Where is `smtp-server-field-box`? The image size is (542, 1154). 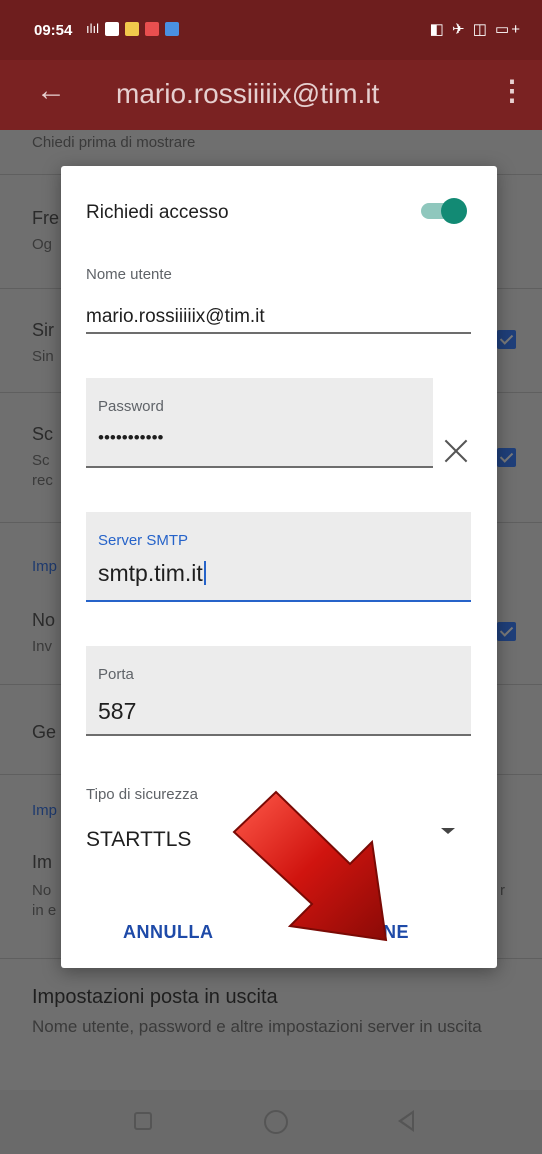
smtp-server-field-box is located at coordinates (278, 557).